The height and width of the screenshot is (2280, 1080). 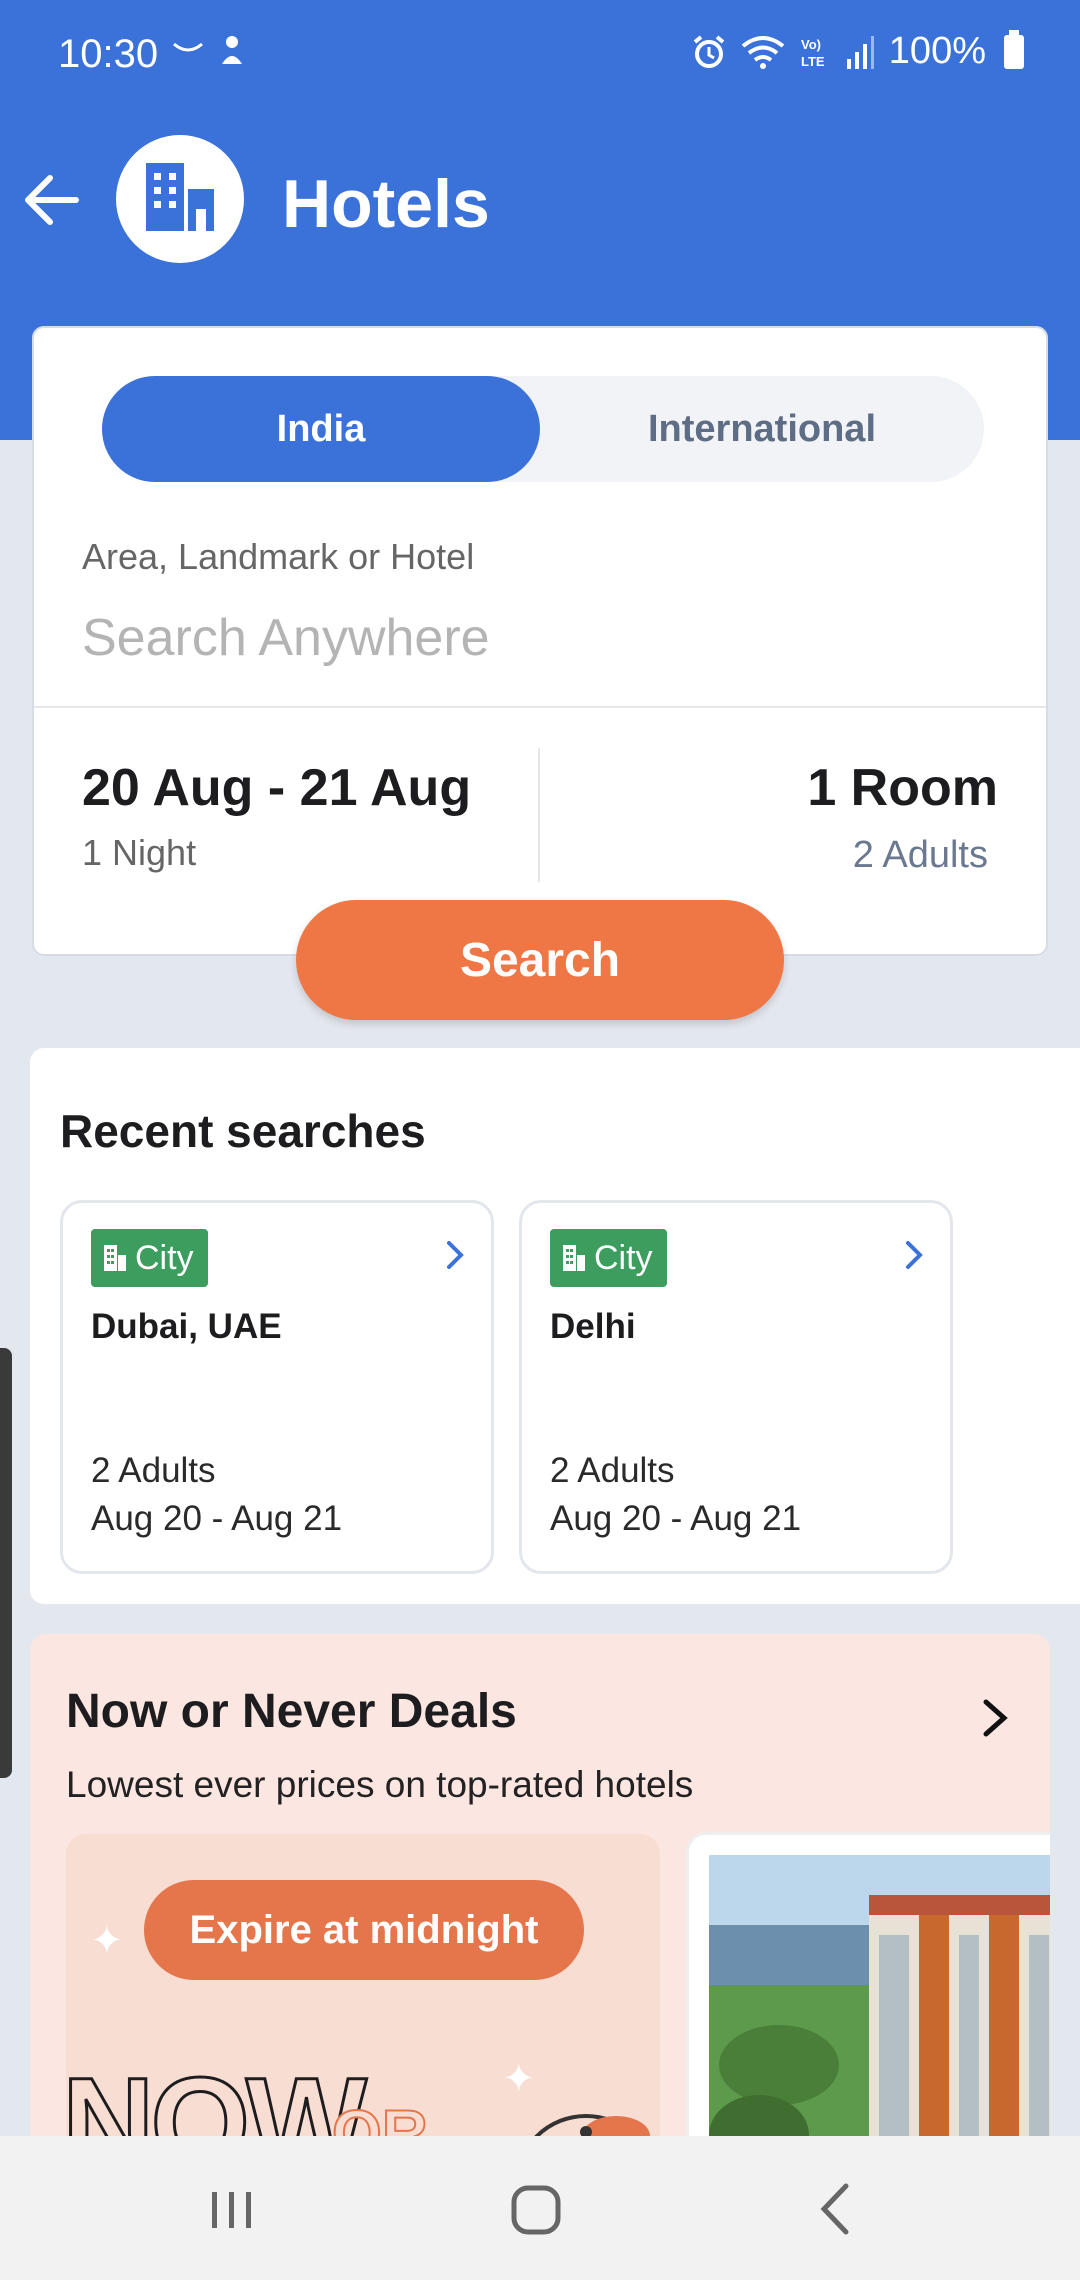 What do you see at coordinates (838, 2209) in the screenshot?
I see `back-icon` at bounding box center [838, 2209].